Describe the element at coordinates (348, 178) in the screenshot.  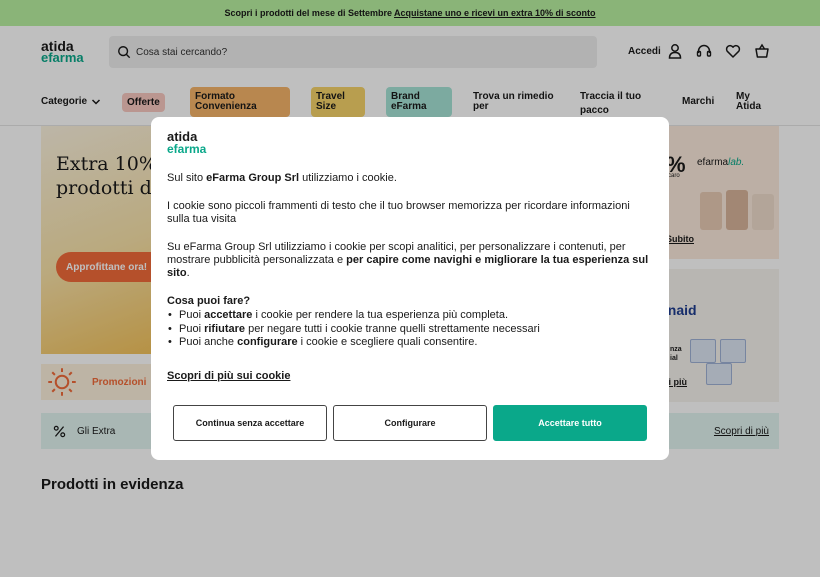
I see `cookie-intro-post: utilizziamo i cookie.` at that location.